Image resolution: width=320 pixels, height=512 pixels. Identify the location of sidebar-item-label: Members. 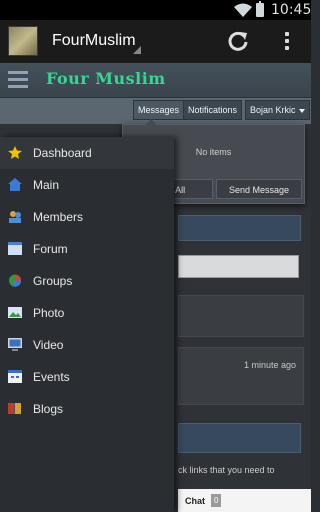
(58, 217).